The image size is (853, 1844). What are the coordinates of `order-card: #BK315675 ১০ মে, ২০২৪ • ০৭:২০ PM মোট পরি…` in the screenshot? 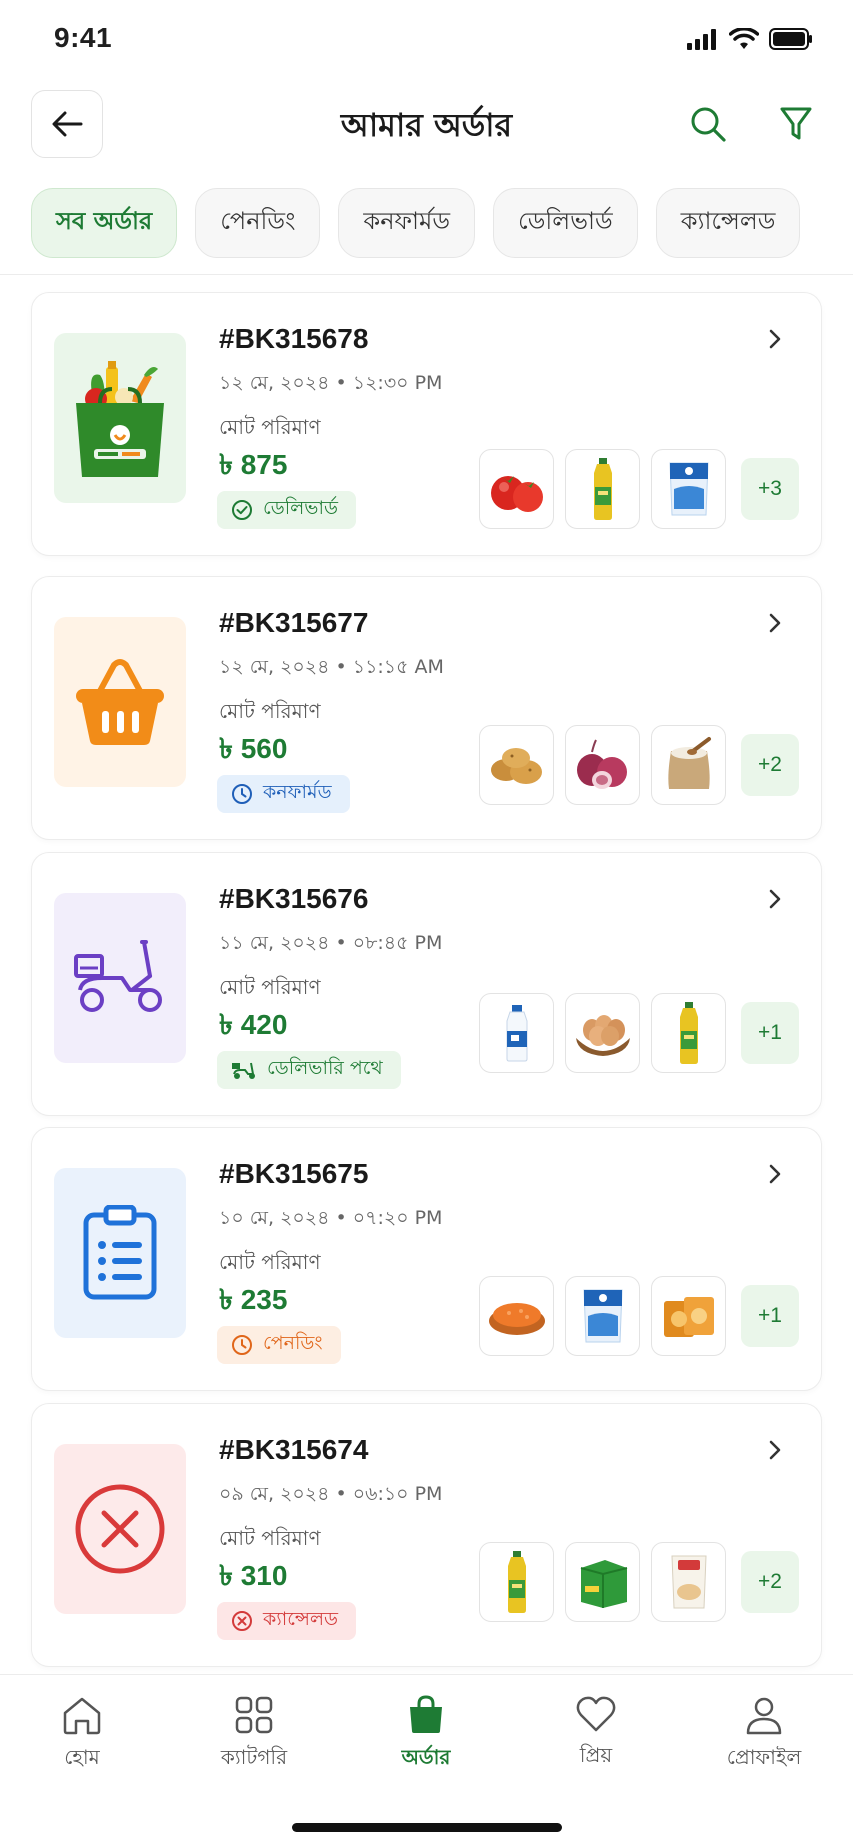 It's located at (426, 1259).